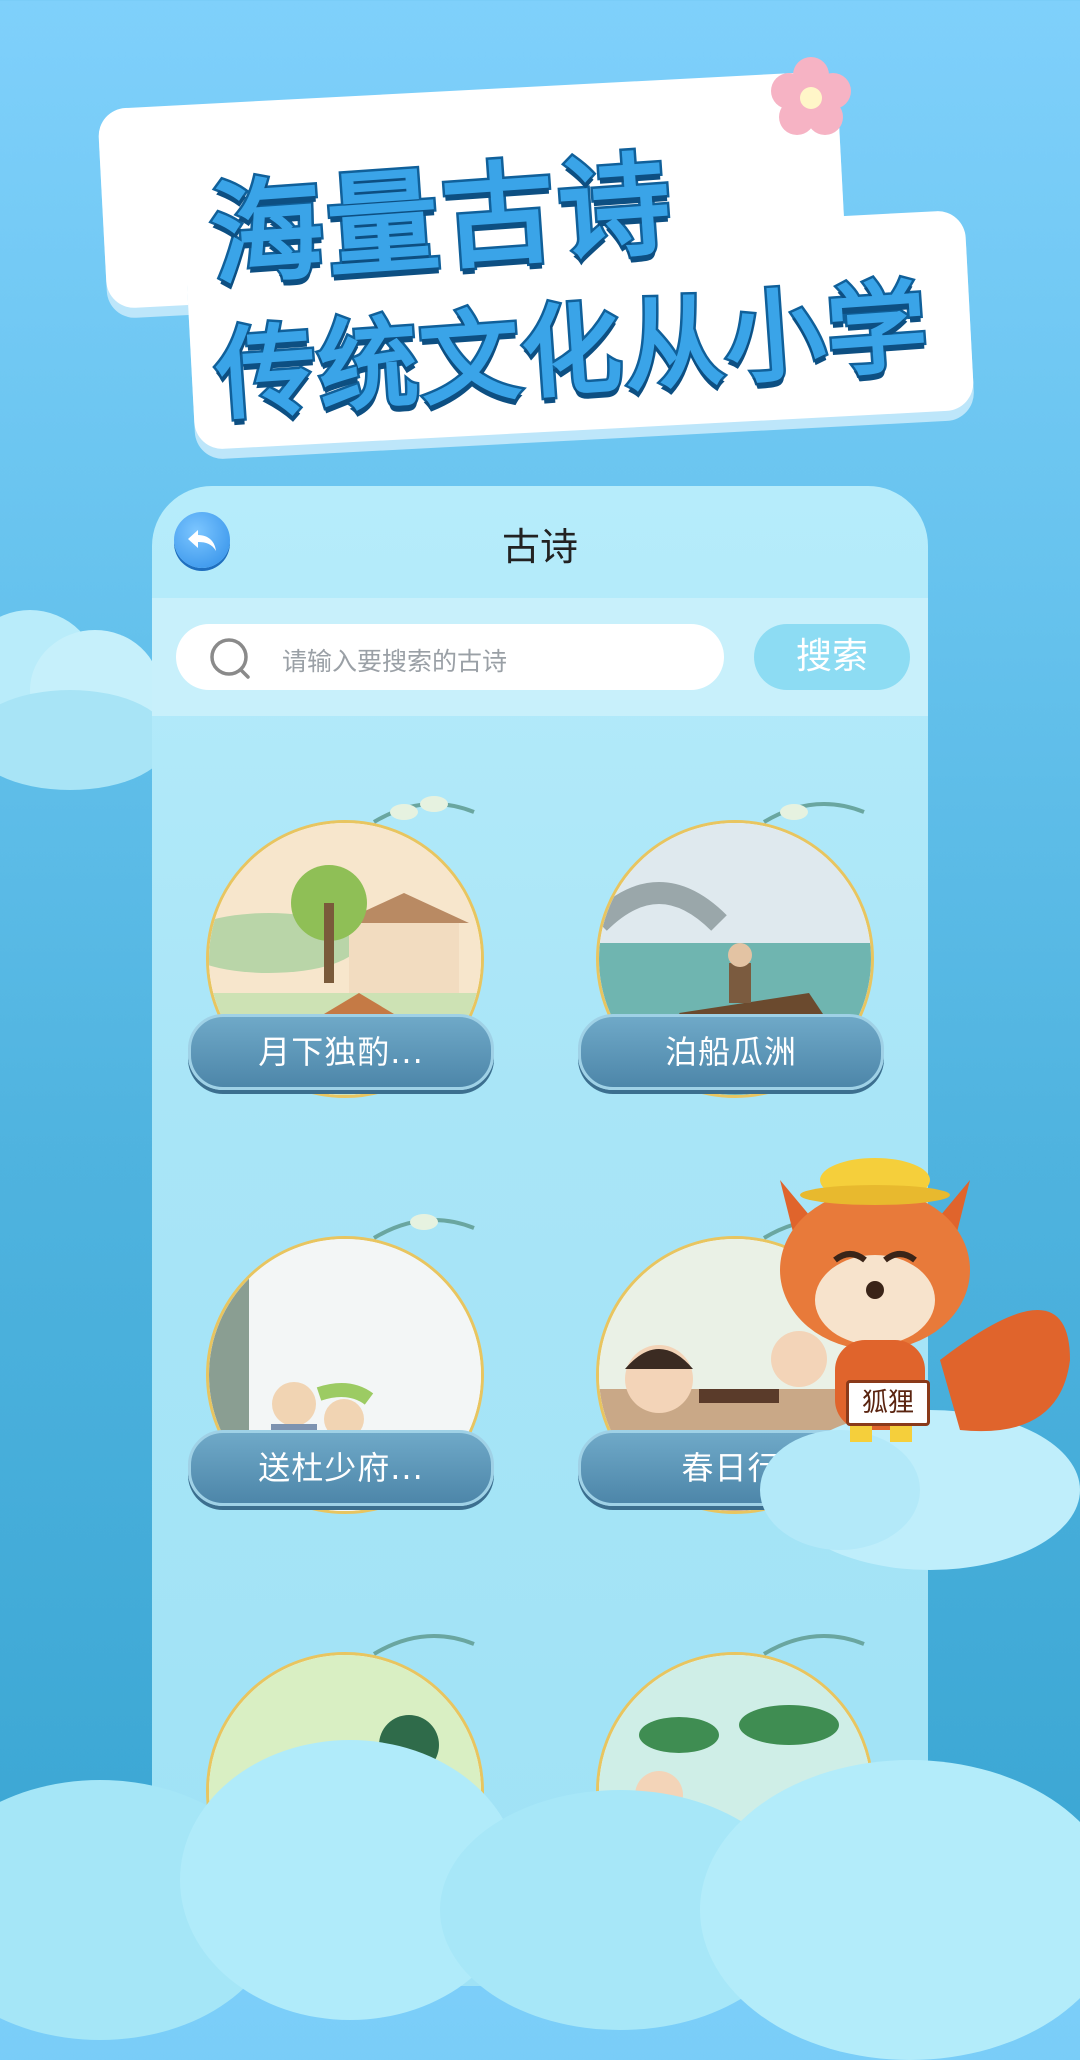 Image resolution: width=1080 pixels, height=2060 pixels. I want to click on mascot-sign: 狐狸, so click(888, 1403).